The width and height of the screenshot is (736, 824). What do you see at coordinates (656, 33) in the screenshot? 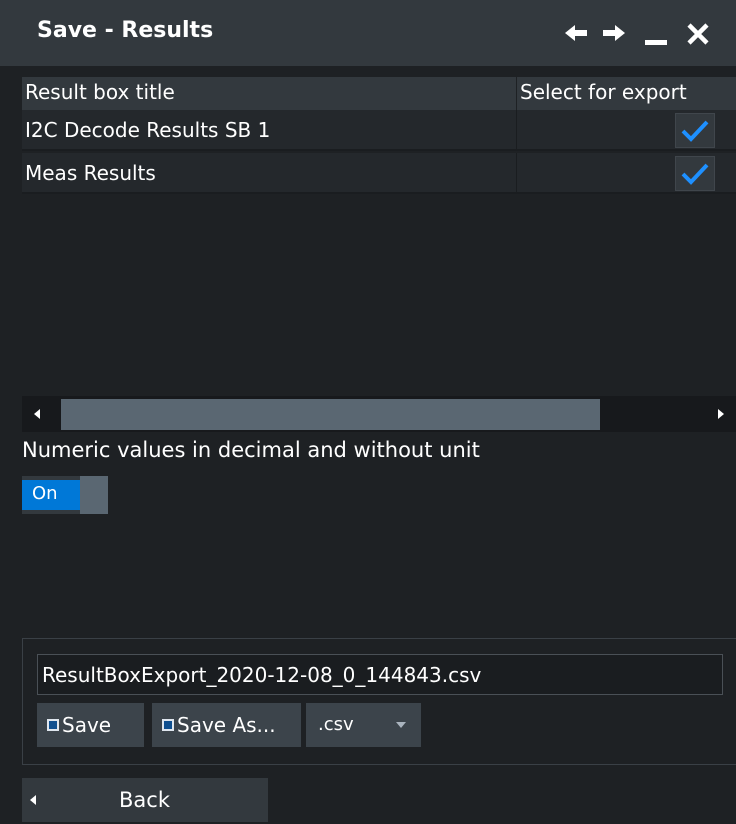
I see `minimize-icon` at bounding box center [656, 33].